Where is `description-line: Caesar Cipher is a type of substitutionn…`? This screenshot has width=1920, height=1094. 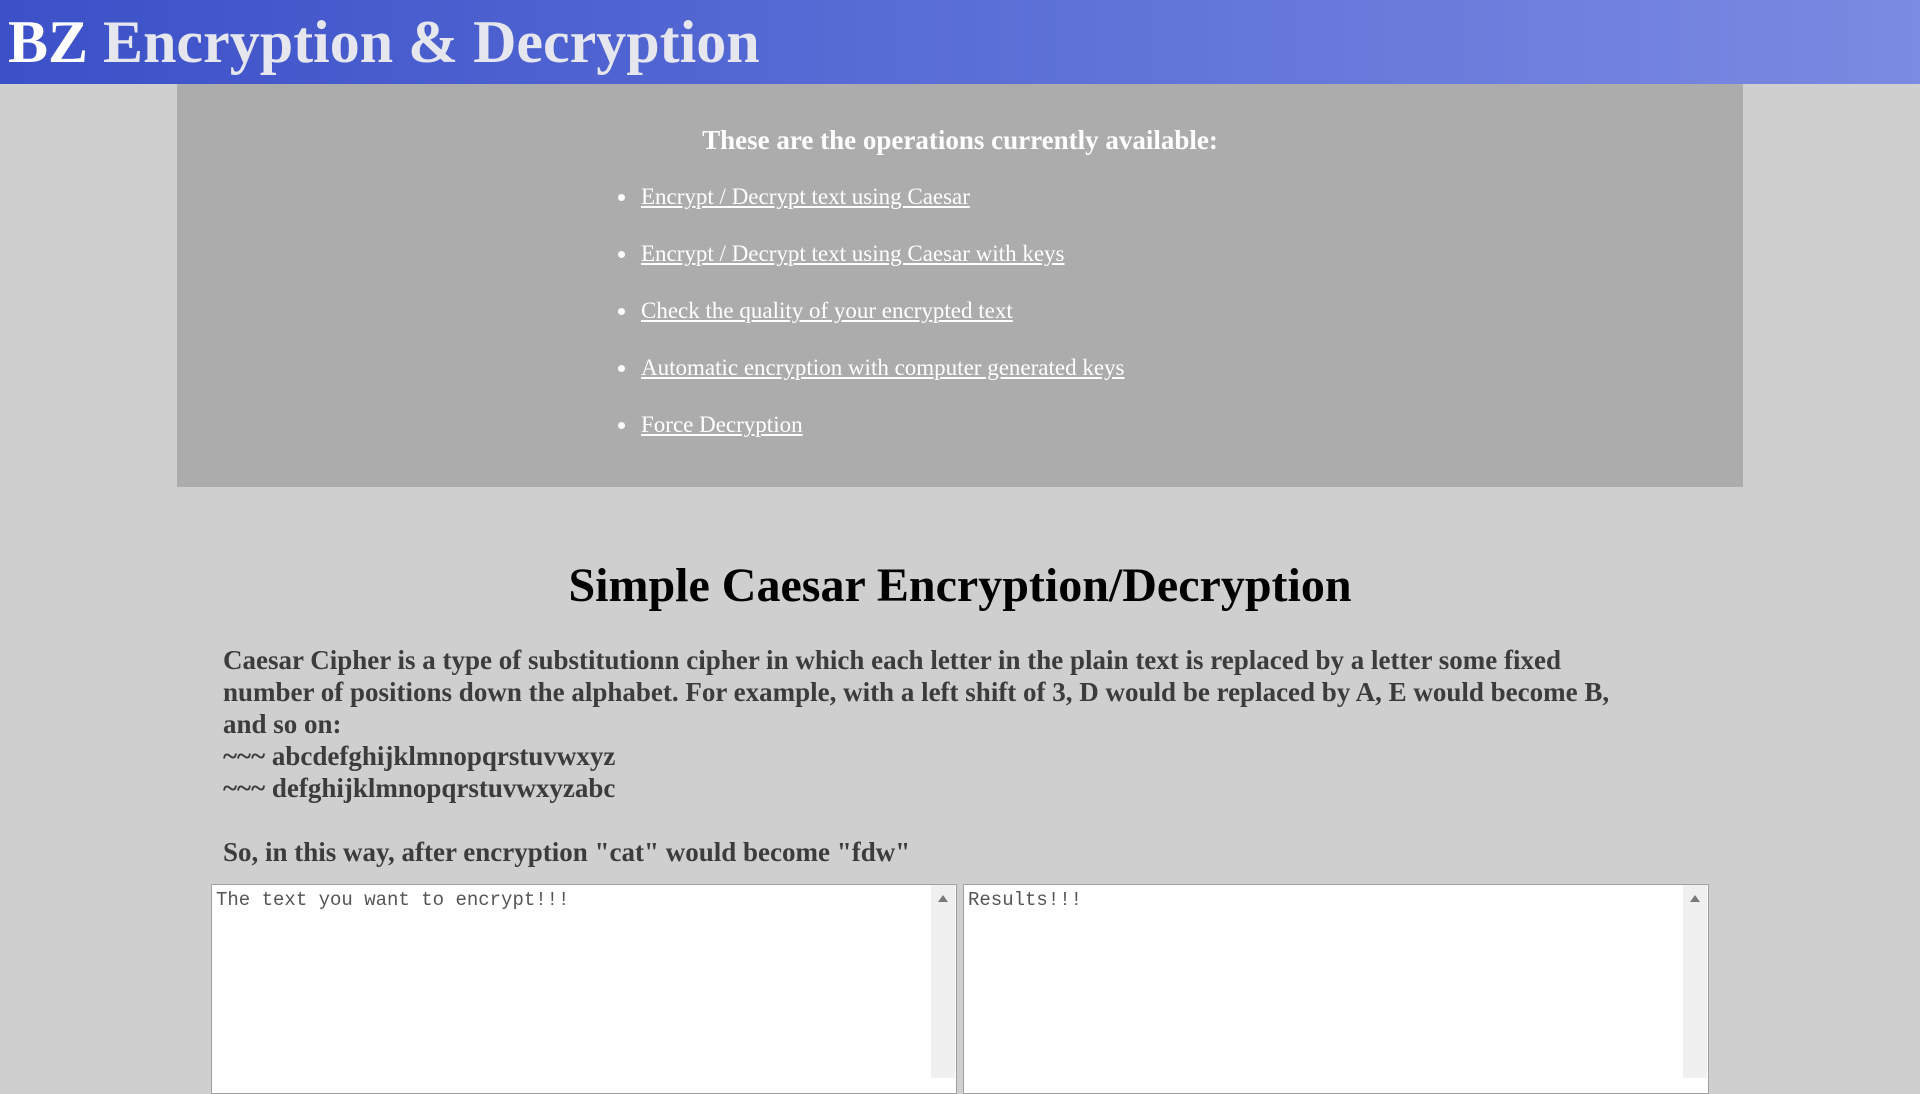
description-line: Caesar Cipher is a type of substitutionn… is located at coordinates (892, 660).